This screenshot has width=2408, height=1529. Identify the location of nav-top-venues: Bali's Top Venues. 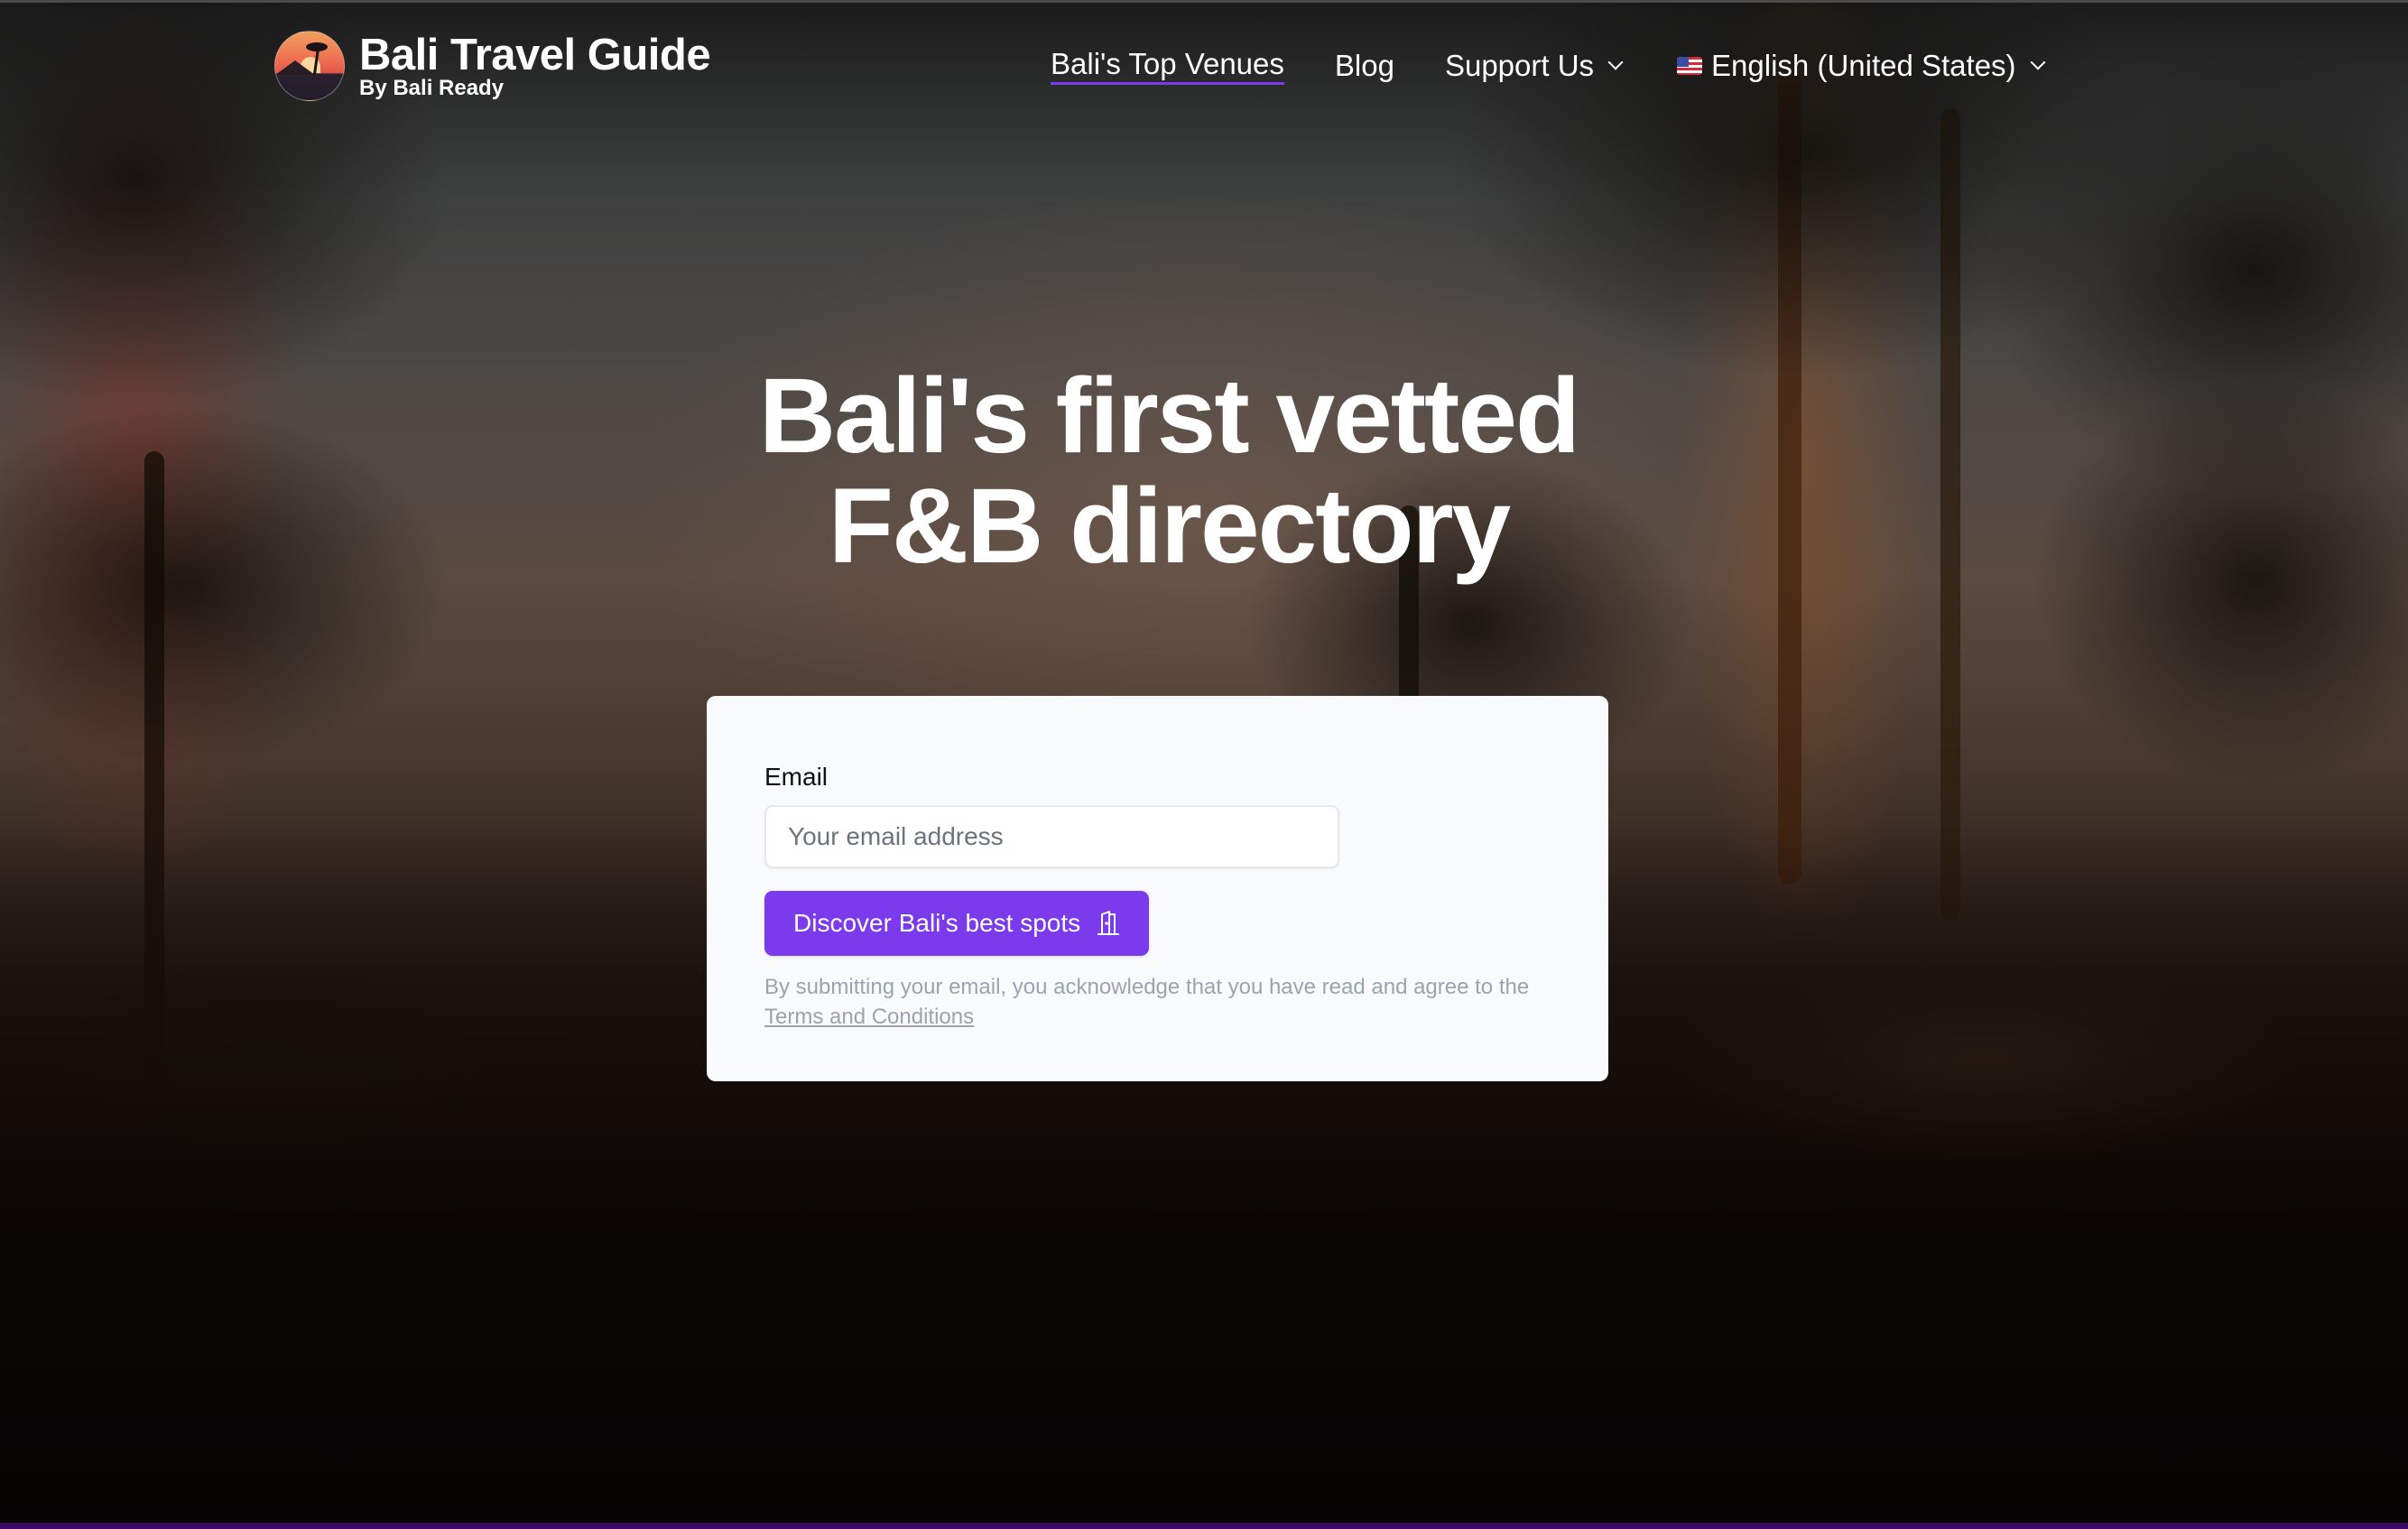
(1167, 66).